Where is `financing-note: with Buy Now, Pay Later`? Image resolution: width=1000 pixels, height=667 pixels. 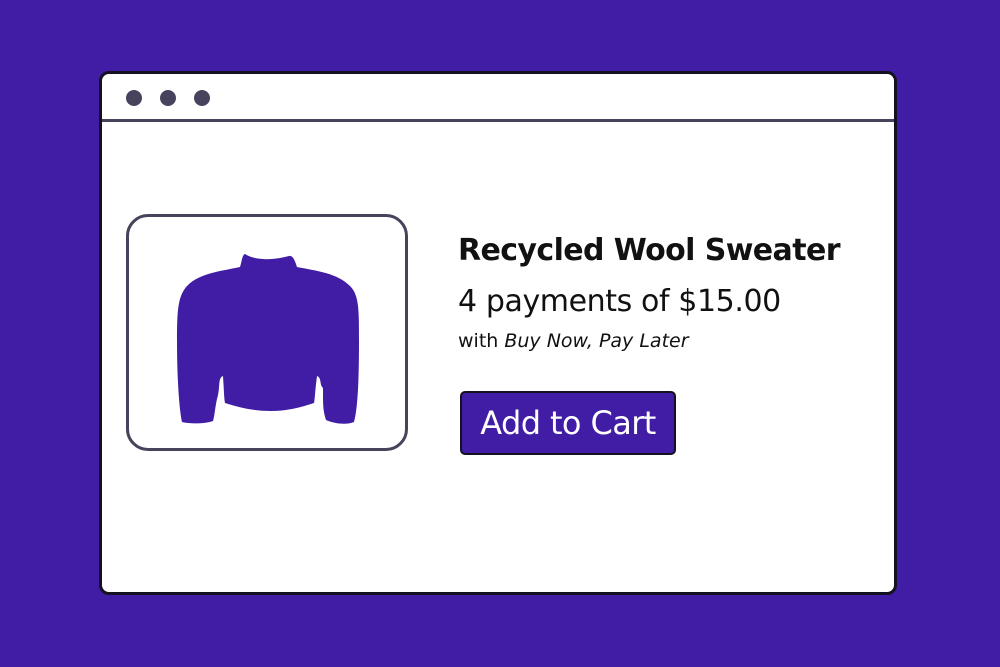 financing-note: with Buy Now, Pay Later is located at coordinates (668, 341).